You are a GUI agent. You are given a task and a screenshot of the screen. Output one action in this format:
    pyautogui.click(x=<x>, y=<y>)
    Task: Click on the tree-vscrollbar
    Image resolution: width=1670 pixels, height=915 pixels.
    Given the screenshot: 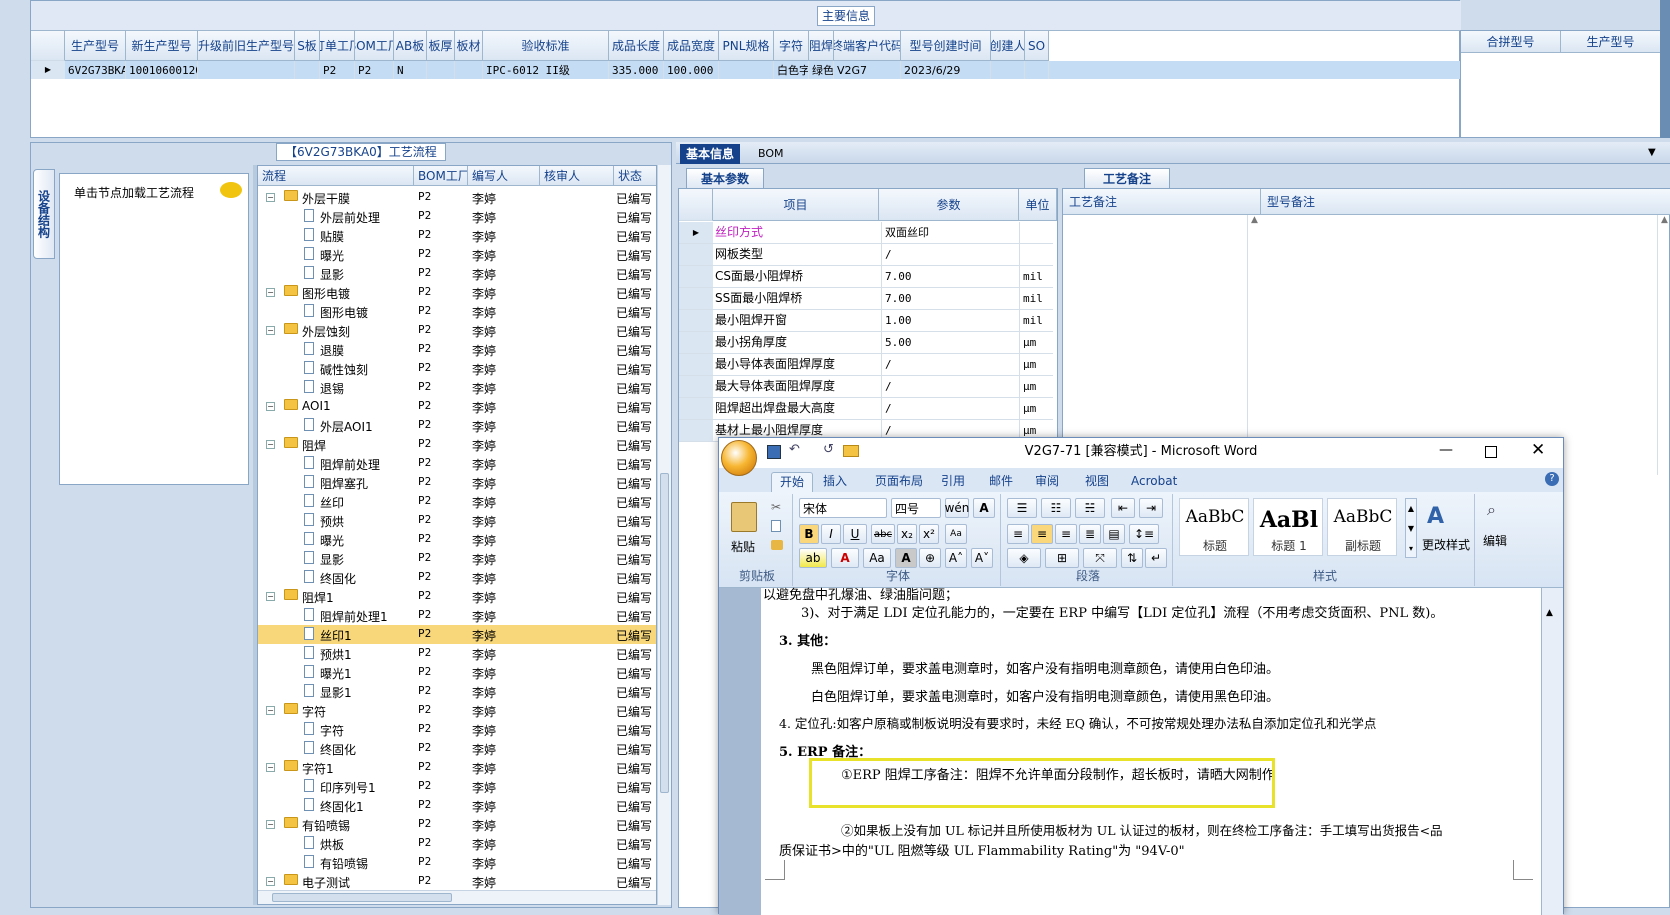 What is the action you would take?
    pyautogui.click(x=664, y=535)
    